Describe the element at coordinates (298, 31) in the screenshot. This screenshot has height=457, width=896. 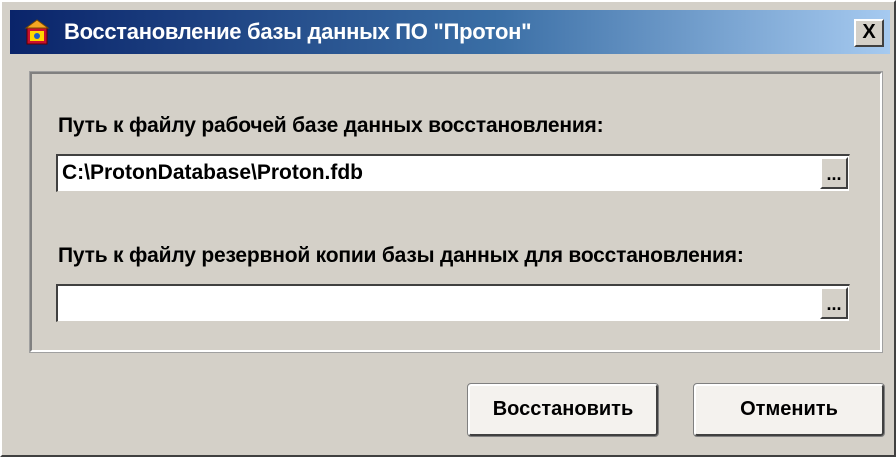
I see `window-title: Восстановление базы данных ПО "Протон"` at that location.